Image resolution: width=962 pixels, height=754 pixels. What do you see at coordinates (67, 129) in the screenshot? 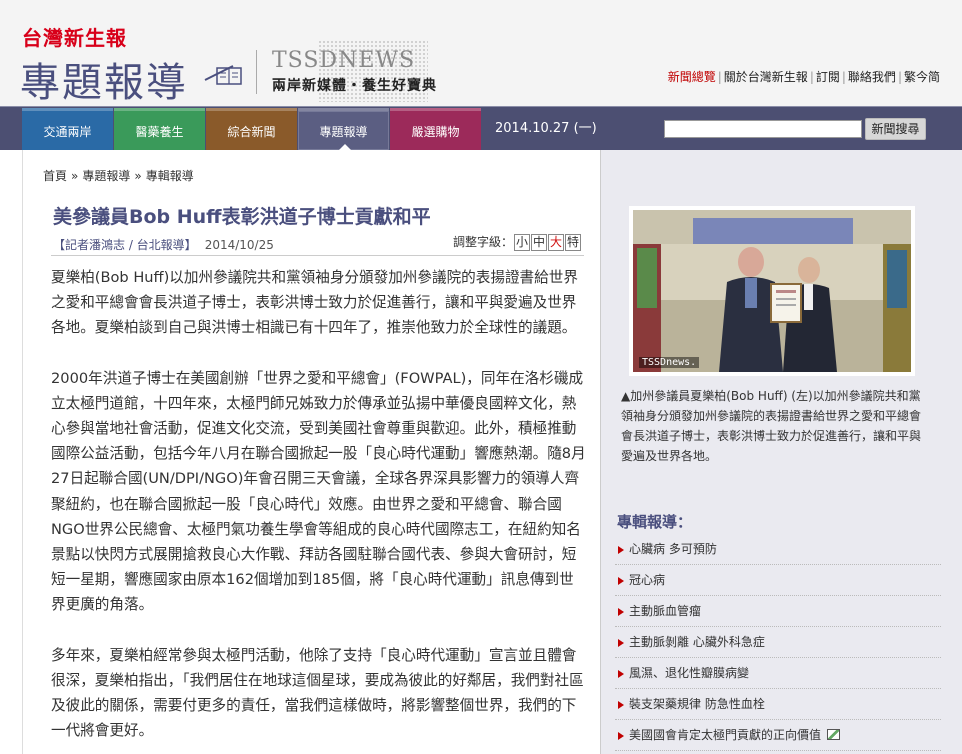
I see `tab-cross-strait: 交通兩岸` at bounding box center [67, 129].